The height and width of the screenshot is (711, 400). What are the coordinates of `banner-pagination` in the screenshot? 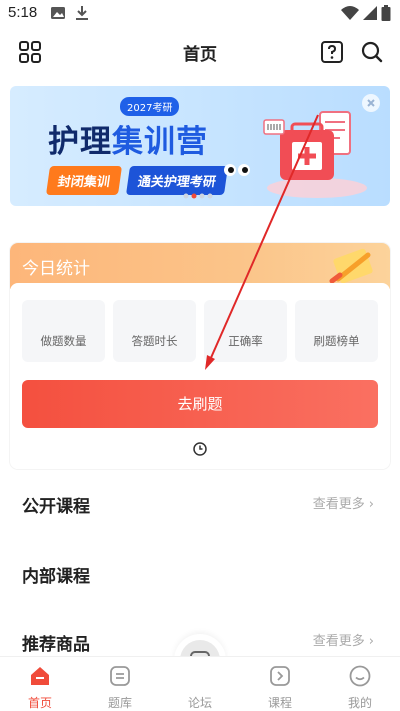 It's located at (198, 196).